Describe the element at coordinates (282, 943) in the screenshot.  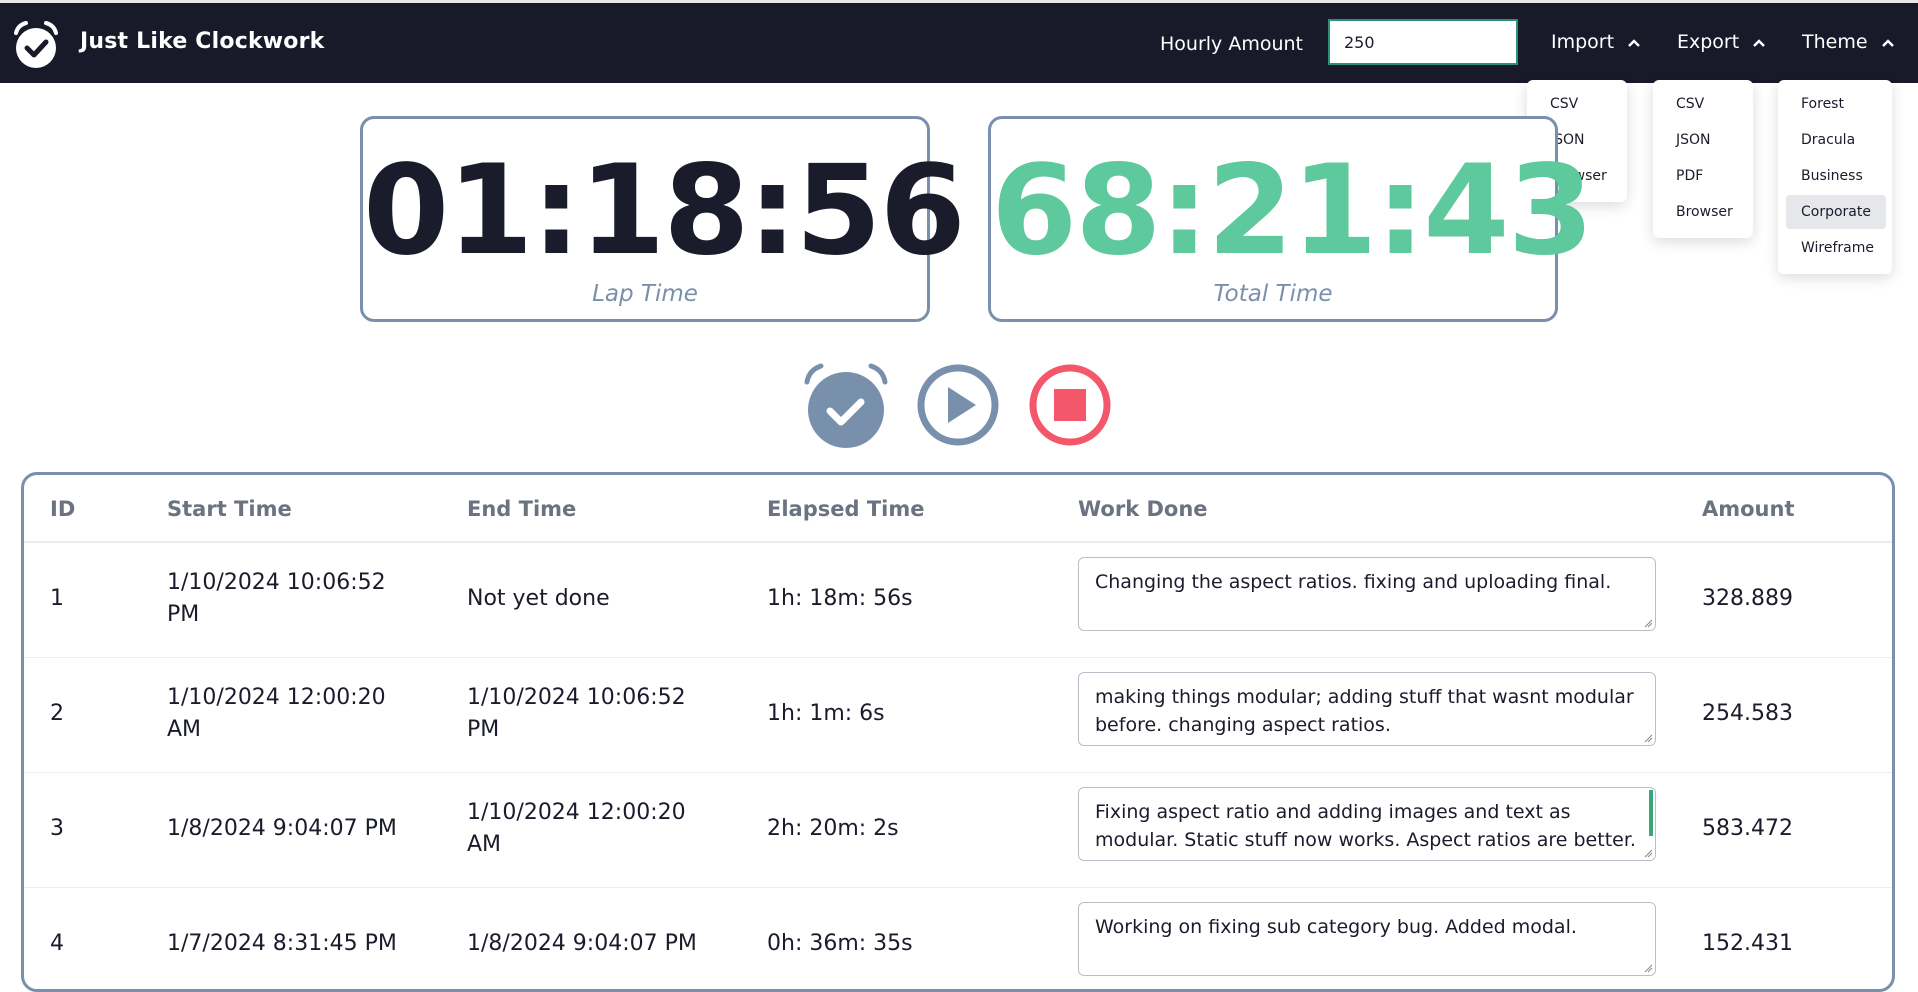
I see `row-start-time: 1/7/2024 8:31:45 PM` at that location.